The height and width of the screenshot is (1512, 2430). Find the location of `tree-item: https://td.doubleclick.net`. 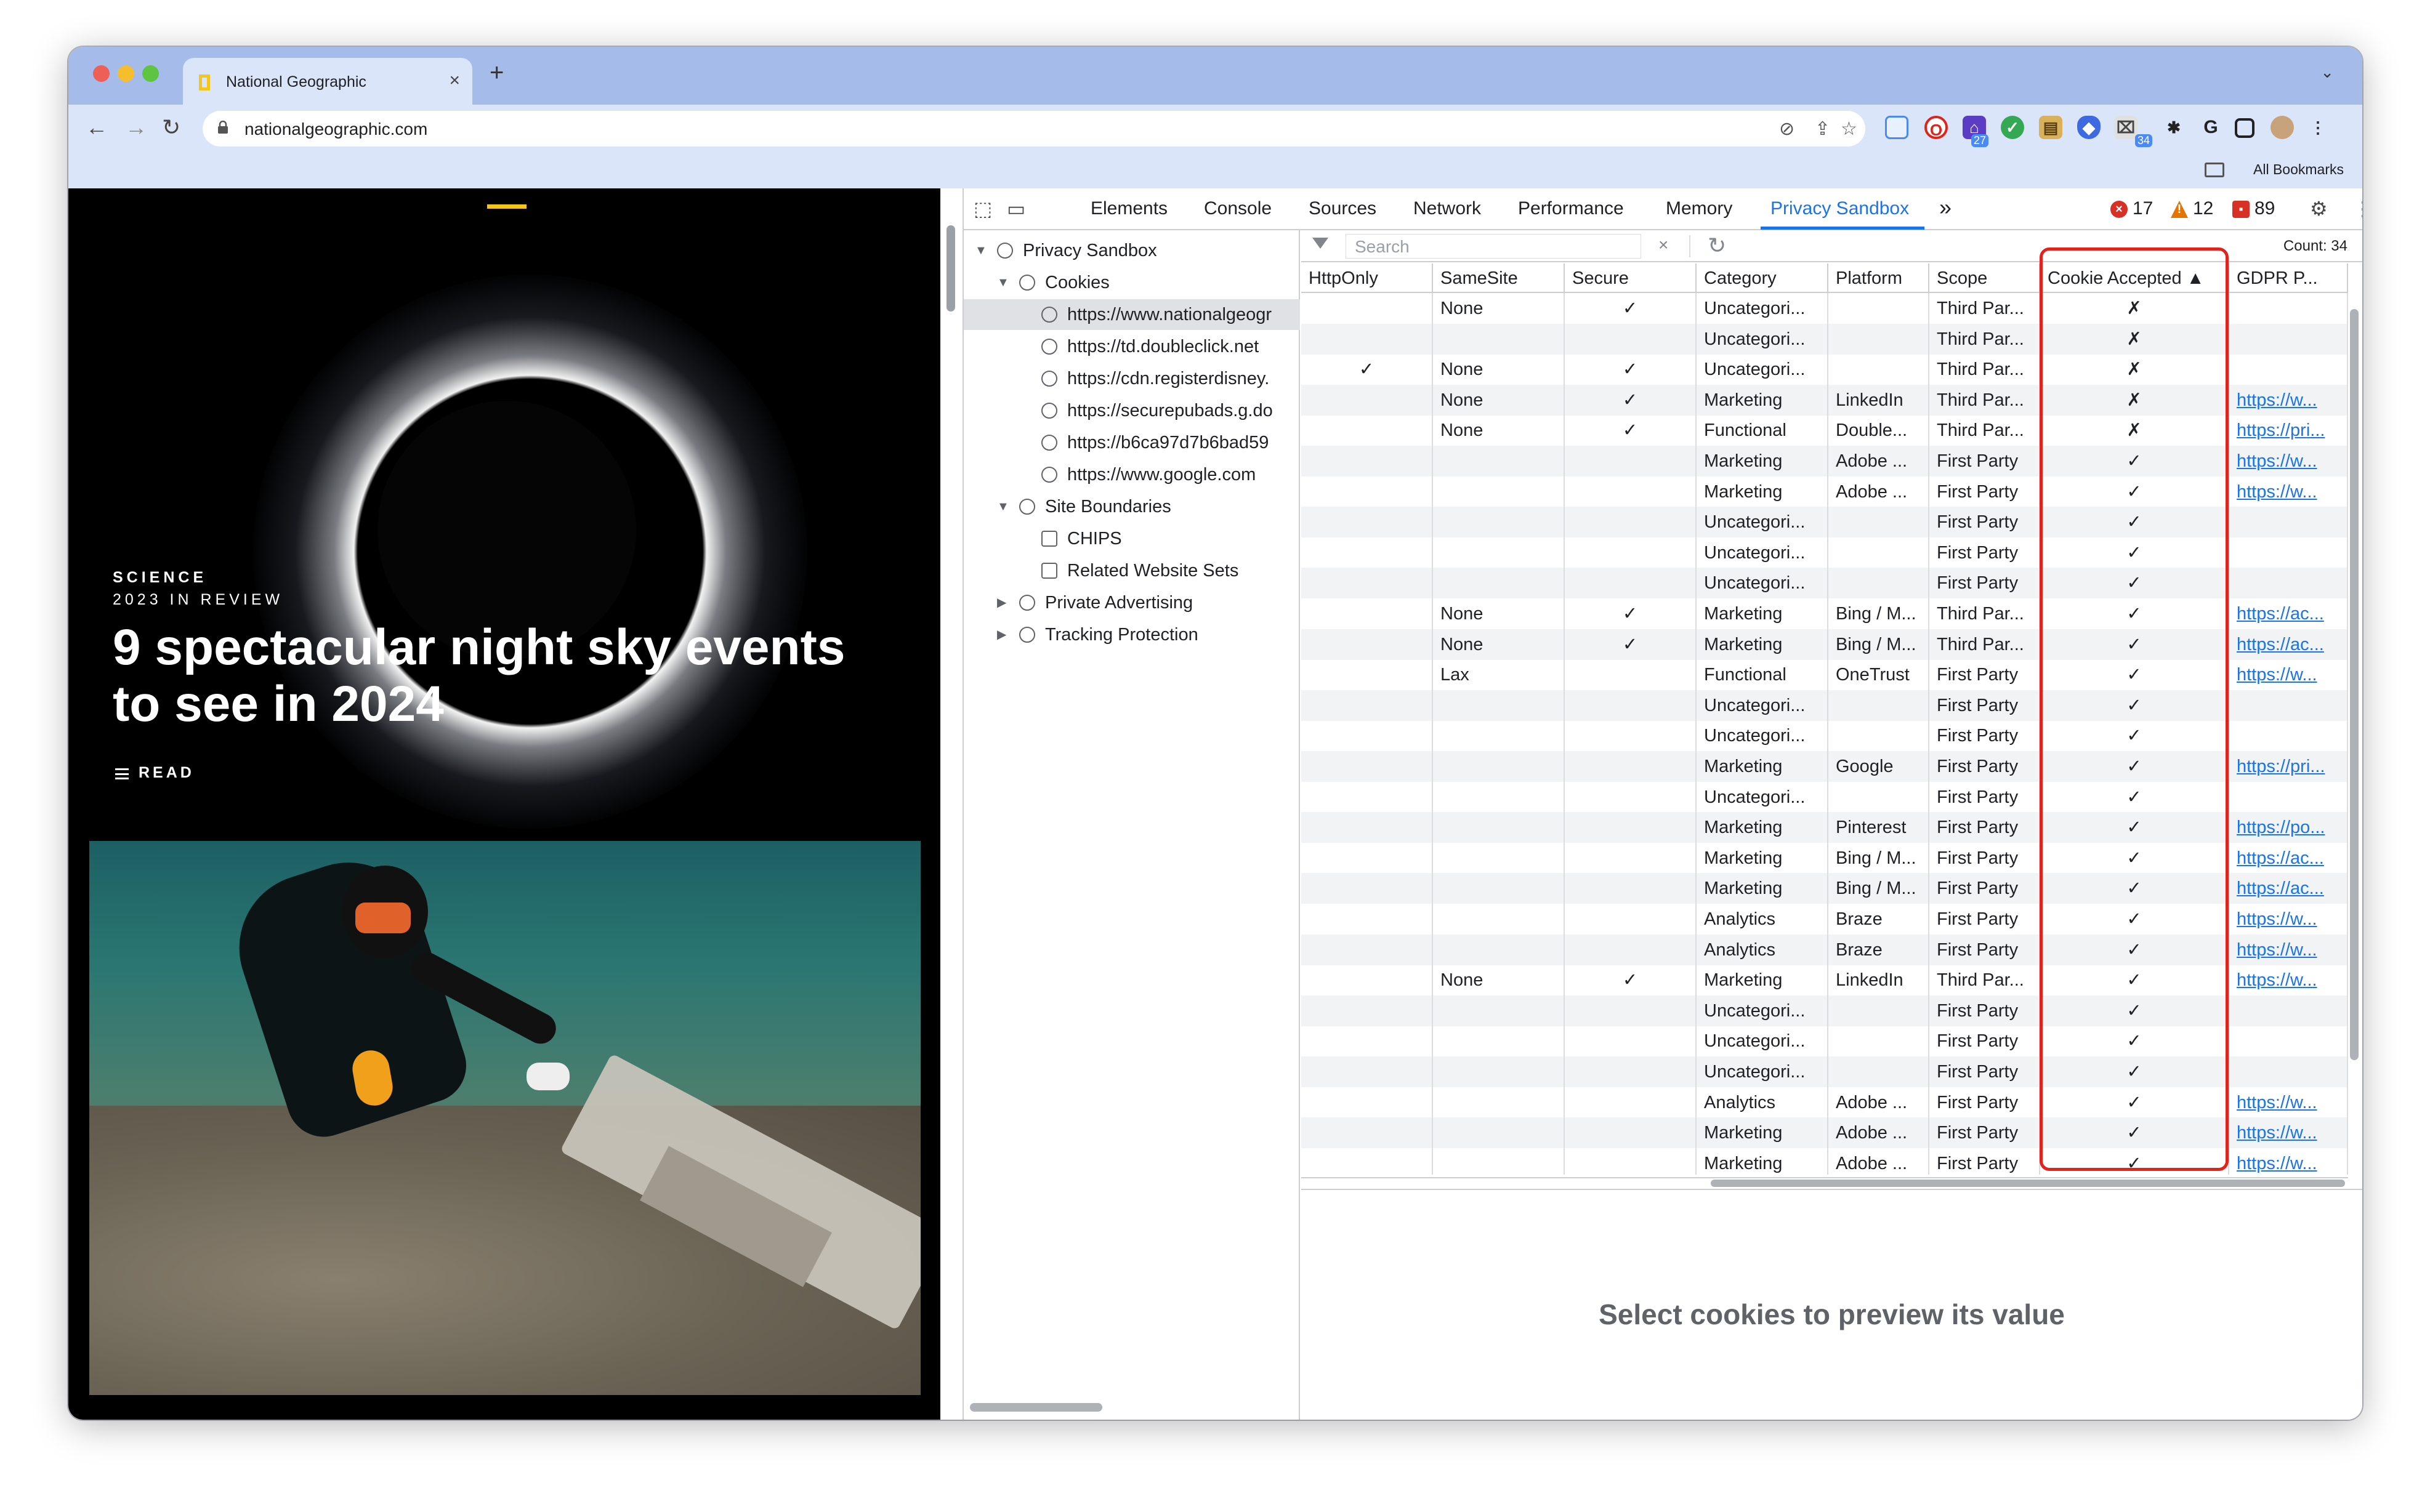

tree-item: https://td.doubleclick.net is located at coordinates (1132, 347).